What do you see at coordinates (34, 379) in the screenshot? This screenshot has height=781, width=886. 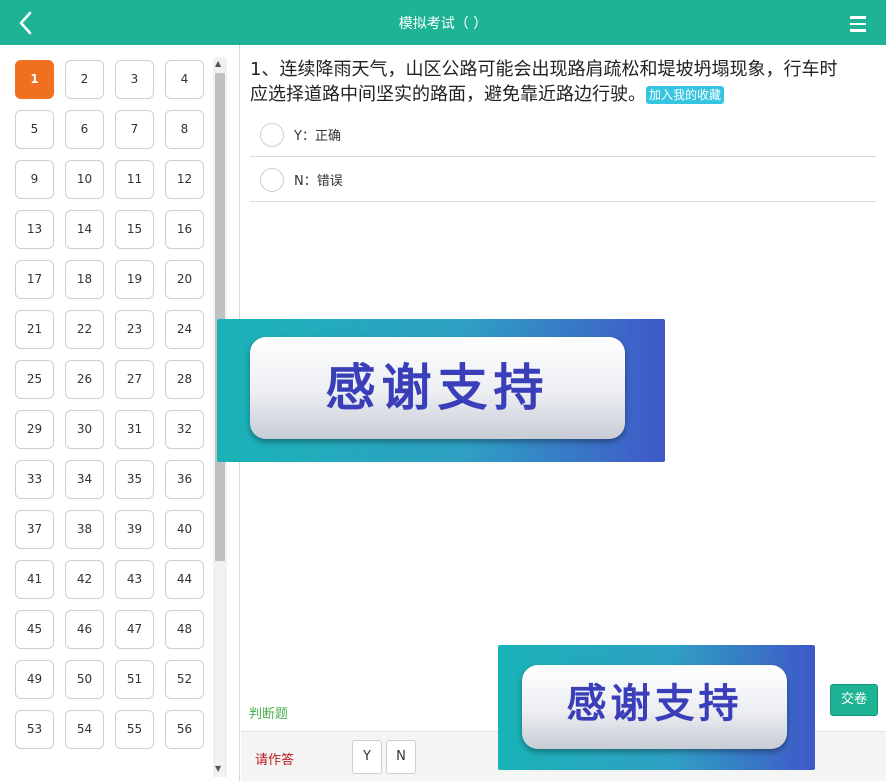 I see `question-number-25: 25` at bounding box center [34, 379].